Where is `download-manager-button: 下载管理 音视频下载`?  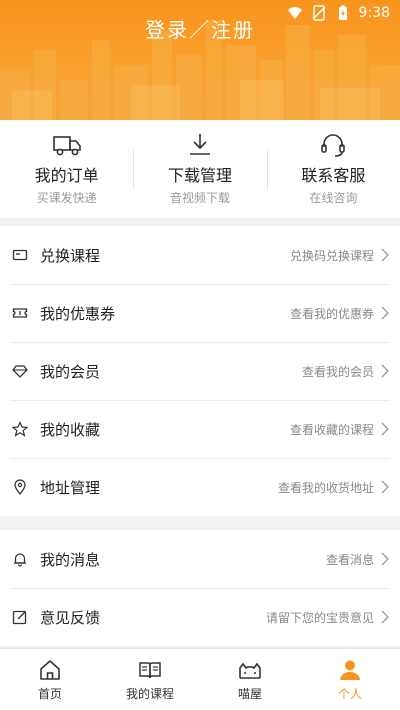 download-manager-button: 下载管理 音视频下载 is located at coordinates (199, 169).